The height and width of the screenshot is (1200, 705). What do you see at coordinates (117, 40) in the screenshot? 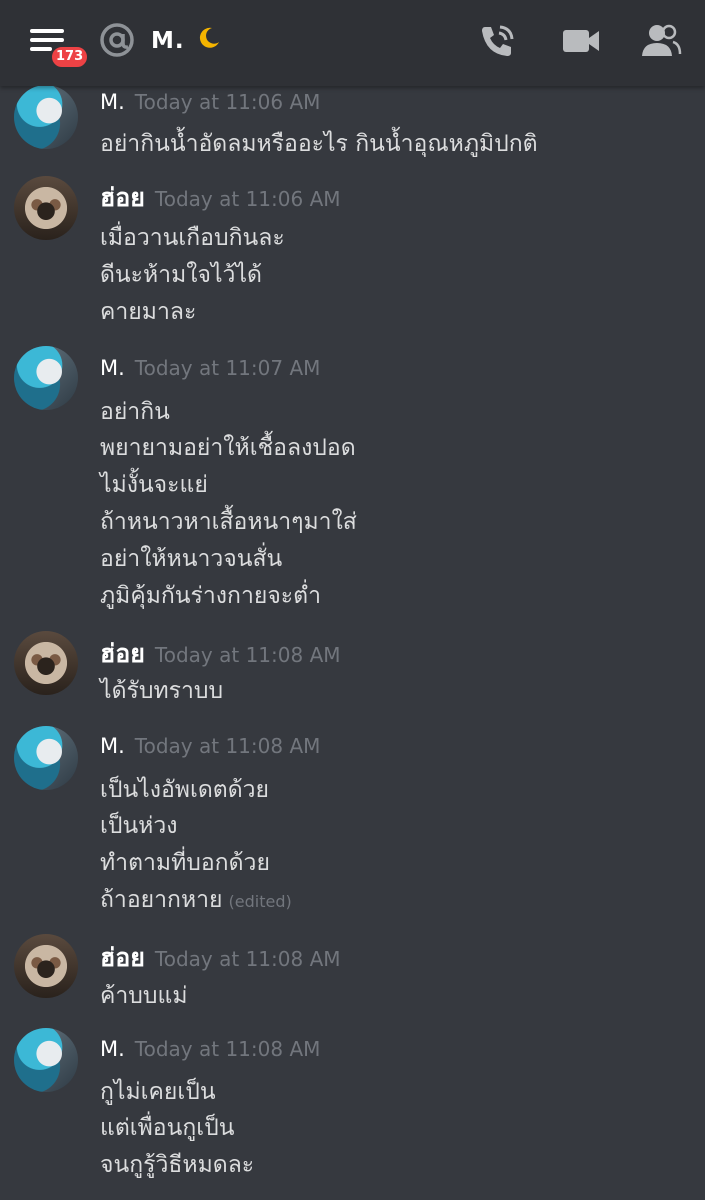
I see `at-icon` at bounding box center [117, 40].